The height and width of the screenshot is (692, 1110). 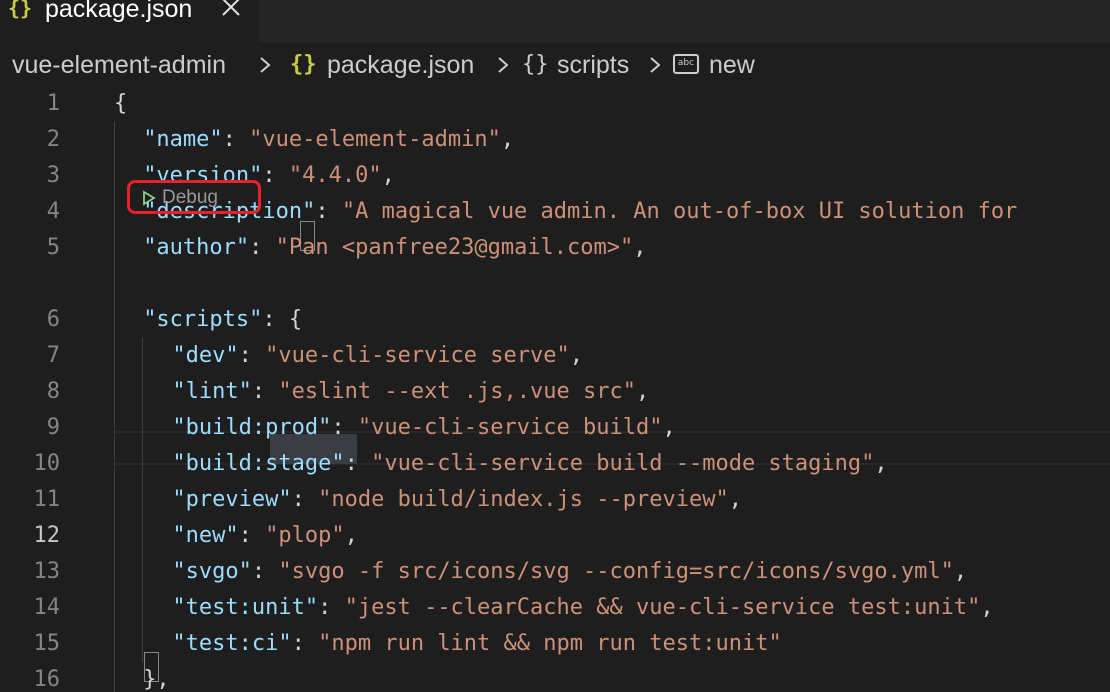 I want to click on json-key: "build:prod", so click(x=252, y=427).